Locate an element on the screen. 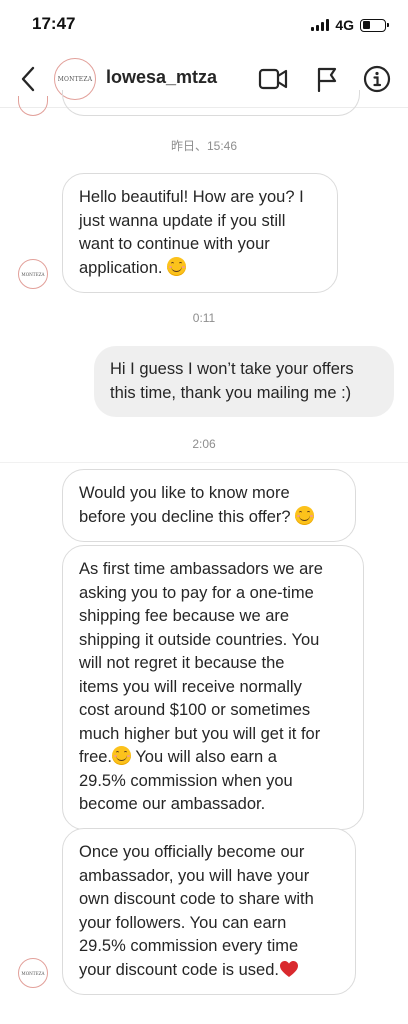 The width and height of the screenshot is (408, 1024). avatar is located at coordinates (33, 106).